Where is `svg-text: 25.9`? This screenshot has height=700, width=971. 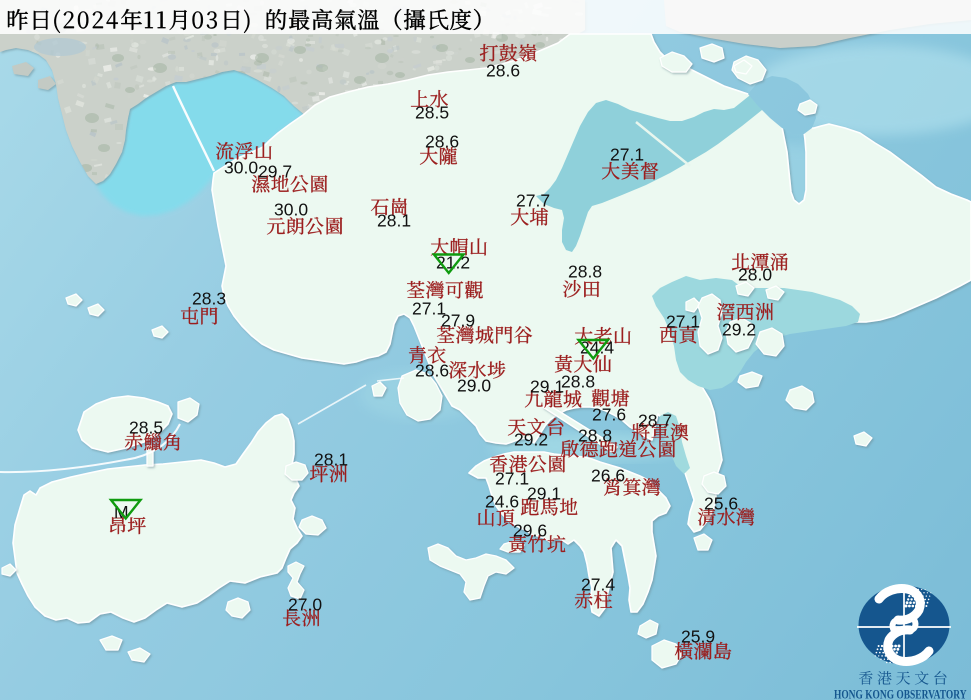 svg-text: 25.9 is located at coordinates (698, 637).